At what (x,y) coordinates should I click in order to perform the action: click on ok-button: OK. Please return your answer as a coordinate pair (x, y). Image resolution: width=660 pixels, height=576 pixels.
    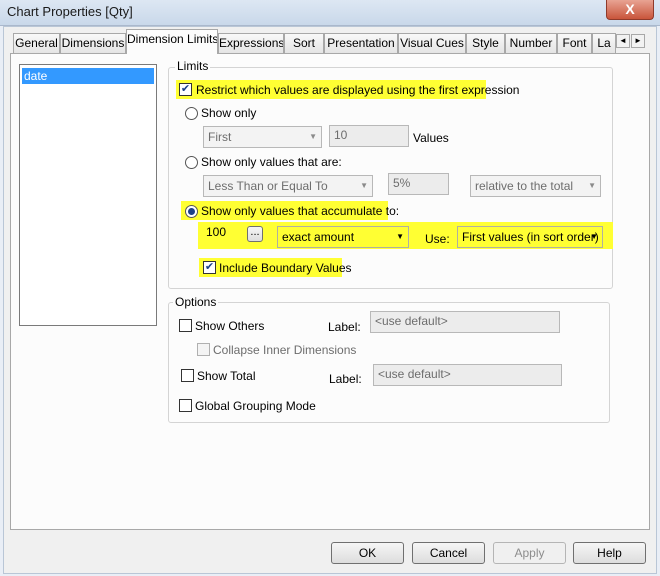
    Looking at the image, I should click on (367, 553).